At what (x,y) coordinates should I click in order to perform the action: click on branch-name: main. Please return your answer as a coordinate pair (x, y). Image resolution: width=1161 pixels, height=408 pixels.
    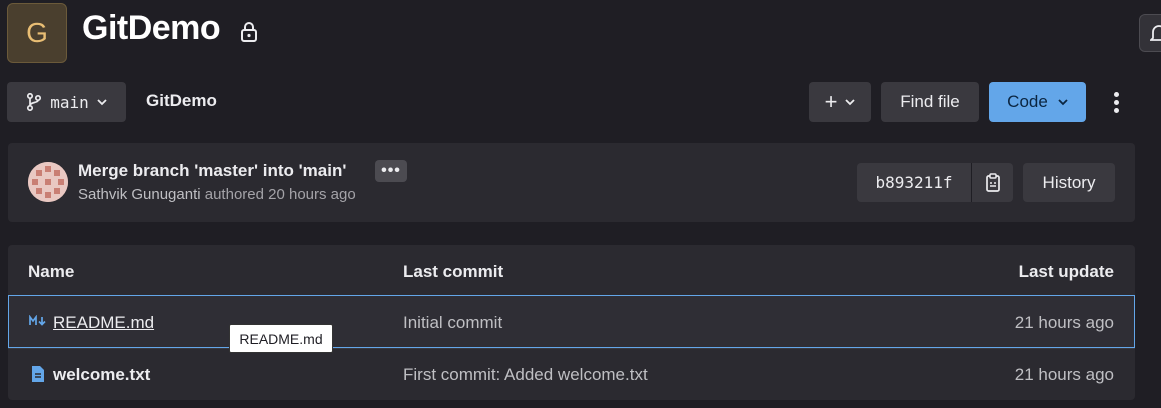
    Looking at the image, I should click on (69, 102).